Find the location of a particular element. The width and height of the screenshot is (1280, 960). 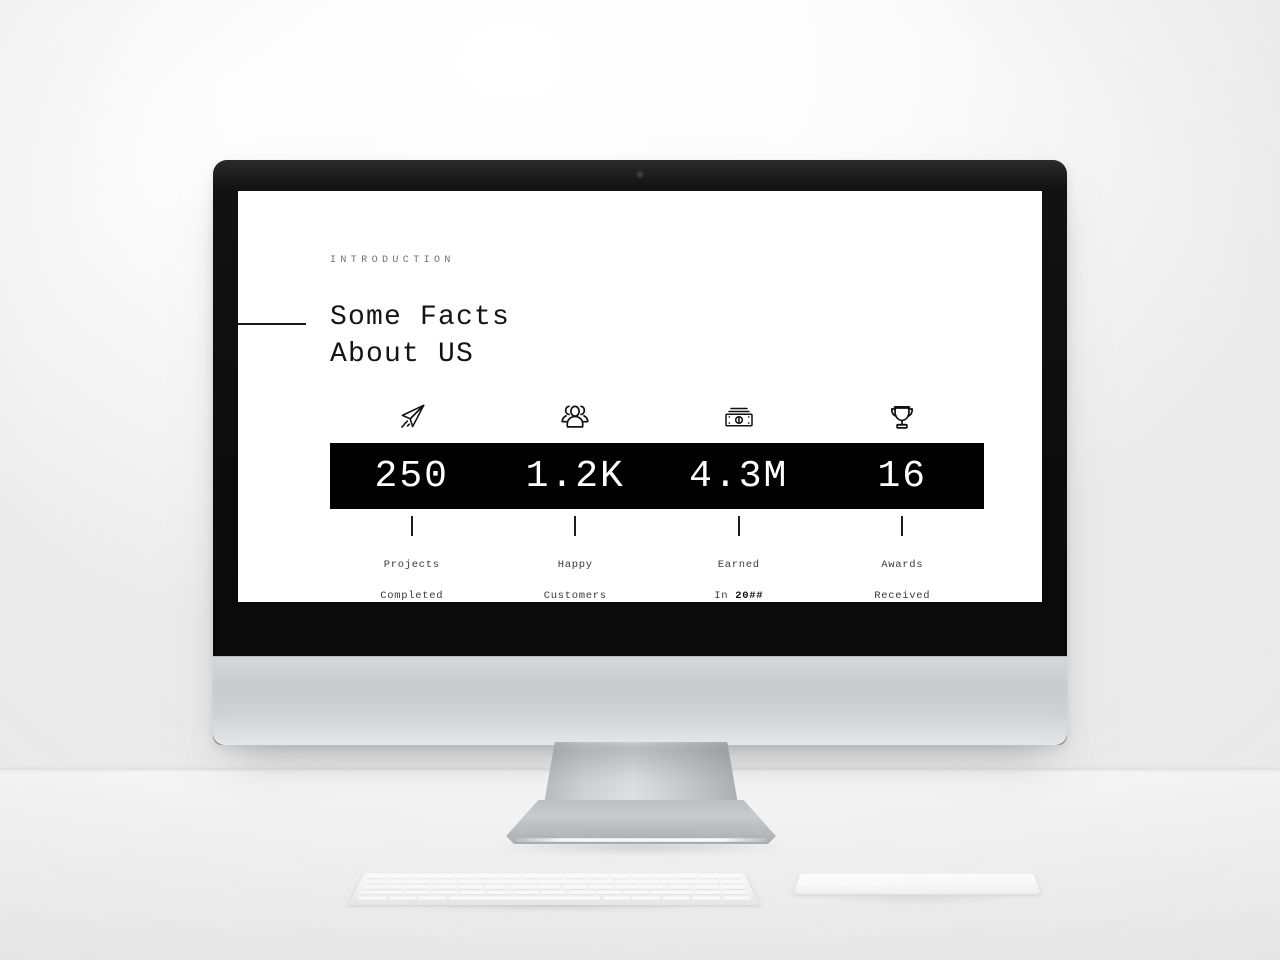

monitor-stand-base is located at coordinates (641, 822).